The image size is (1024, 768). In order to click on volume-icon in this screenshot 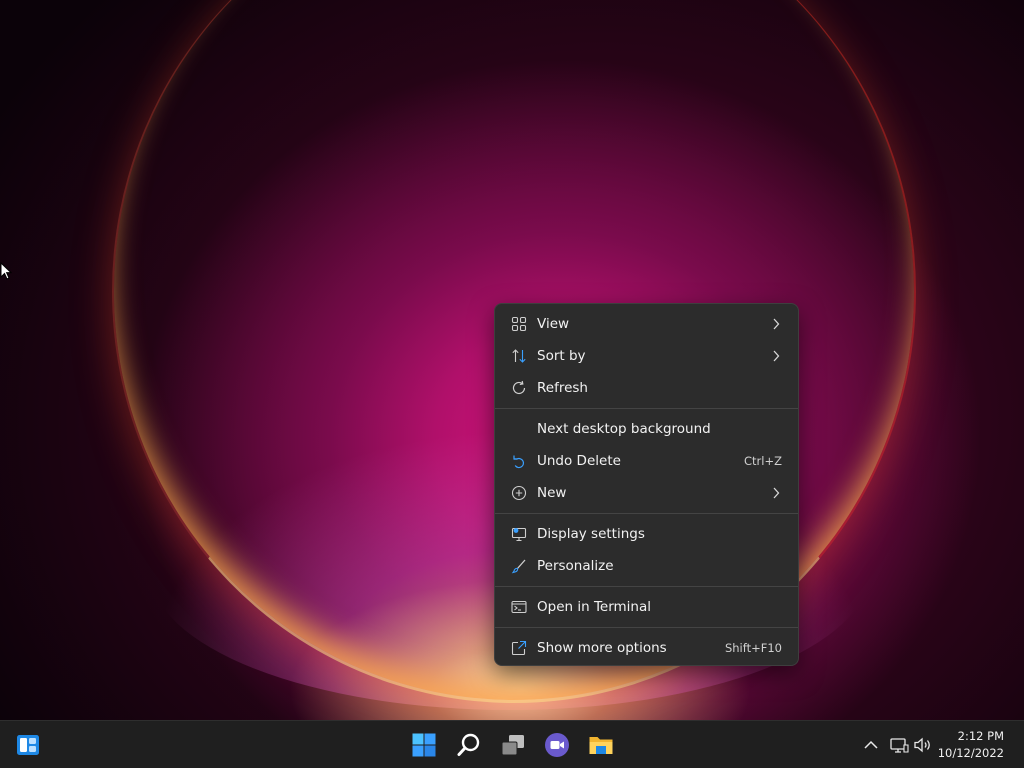, I will do `click(923, 745)`.